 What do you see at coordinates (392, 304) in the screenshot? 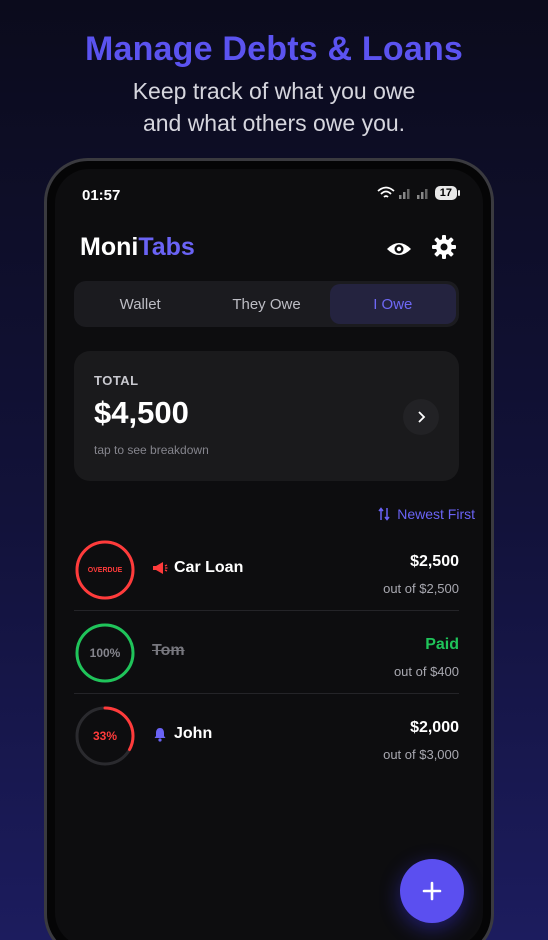
I see `tab-i-owe: I Owe` at bounding box center [392, 304].